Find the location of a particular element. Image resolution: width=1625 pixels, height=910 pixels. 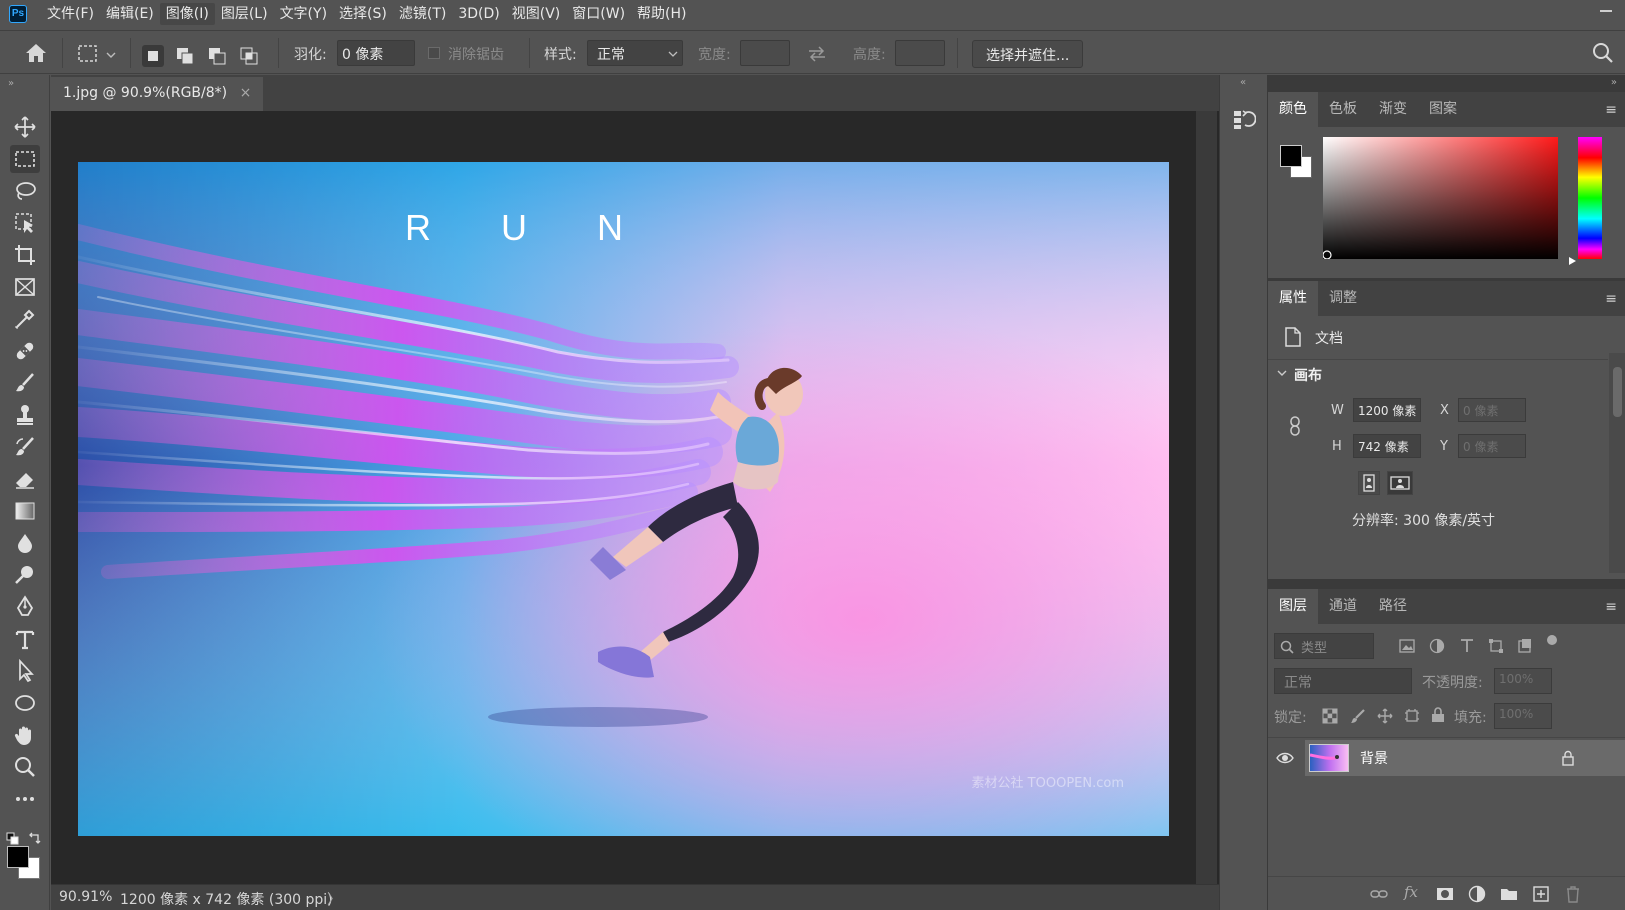

collapse-dock-icon: » is located at coordinates (1614, 82).